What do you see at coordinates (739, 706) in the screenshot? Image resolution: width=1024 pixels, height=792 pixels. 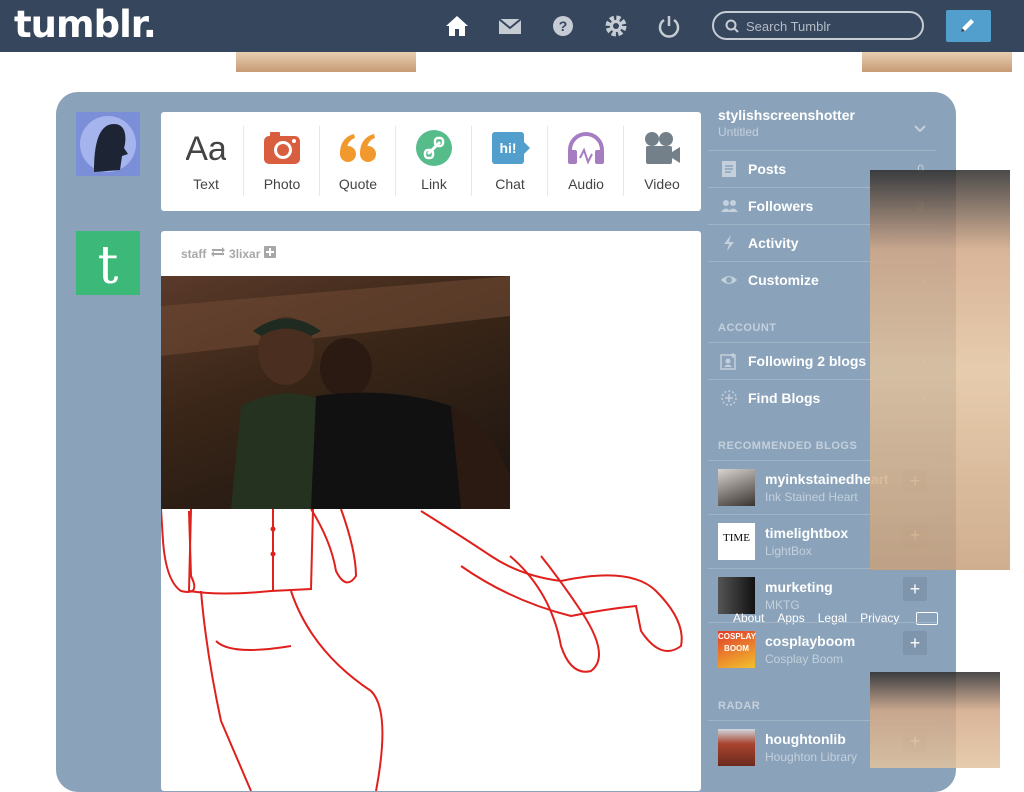 I see `radar-heading: RADAR` at bounding box center [739, 706].